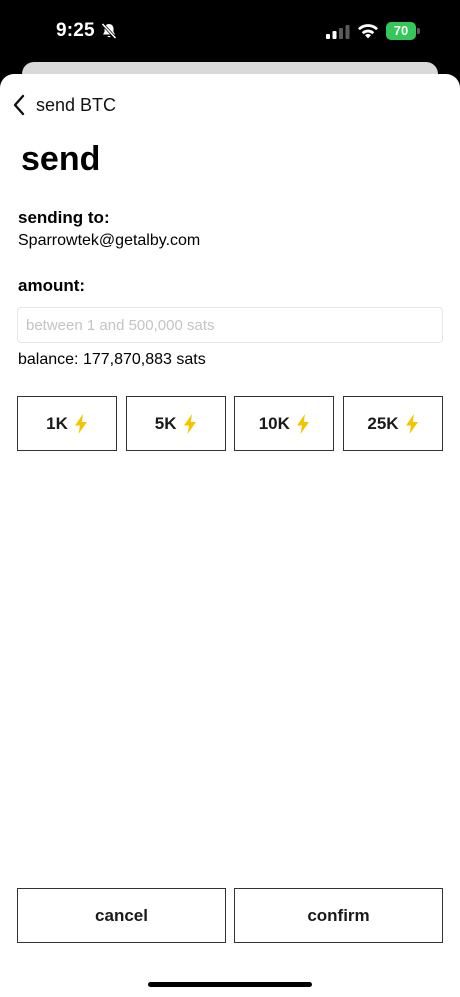 This screenshot has height=997, width=460. What do you see at coordinates (64, 217) in the screenshot?
I see `sending-to-label: sending to:` at bounding box center [64, 217].